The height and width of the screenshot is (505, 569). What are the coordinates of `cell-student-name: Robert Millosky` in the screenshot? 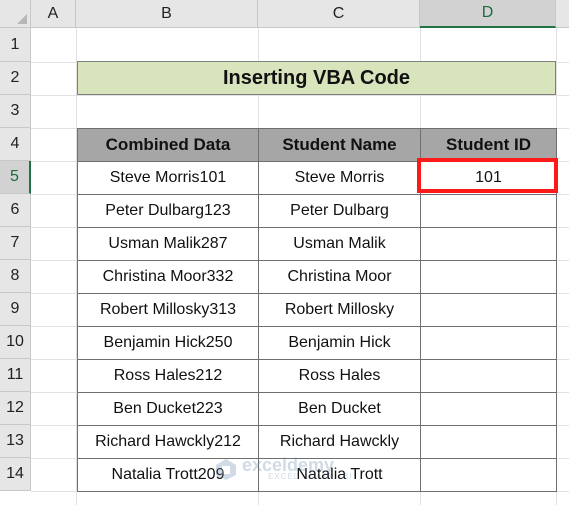 It's located at (339, 310).